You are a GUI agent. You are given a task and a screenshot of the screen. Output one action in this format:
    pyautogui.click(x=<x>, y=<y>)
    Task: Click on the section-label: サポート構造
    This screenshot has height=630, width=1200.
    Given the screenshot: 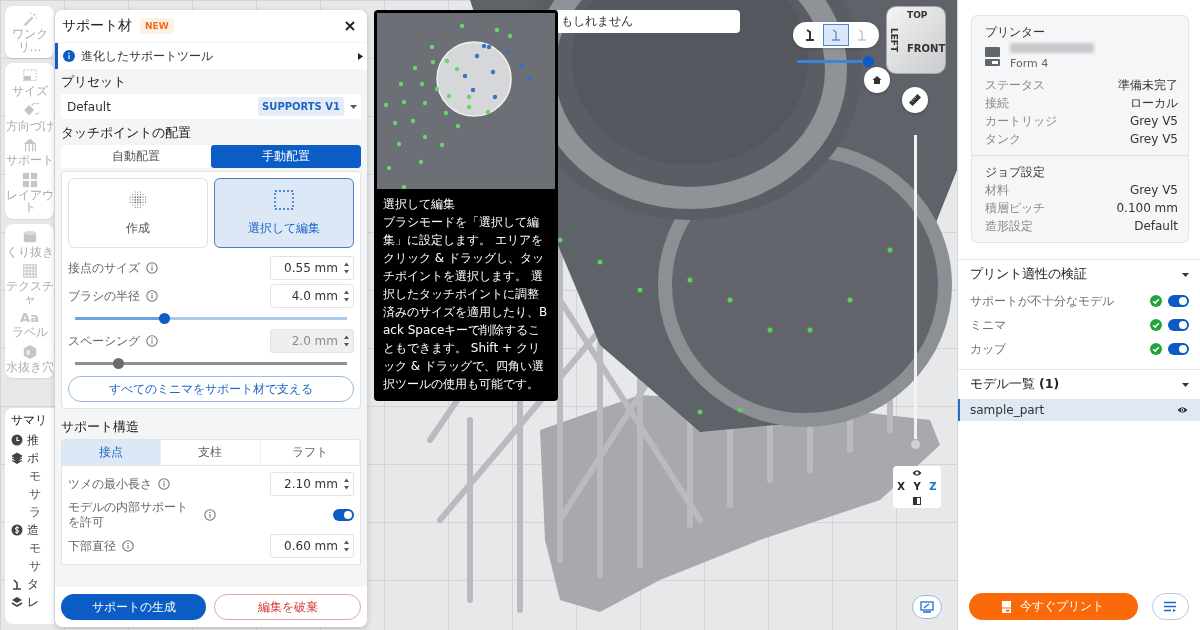 What is the action you would take?
    pyautogui.click(x=100, y=427)
    